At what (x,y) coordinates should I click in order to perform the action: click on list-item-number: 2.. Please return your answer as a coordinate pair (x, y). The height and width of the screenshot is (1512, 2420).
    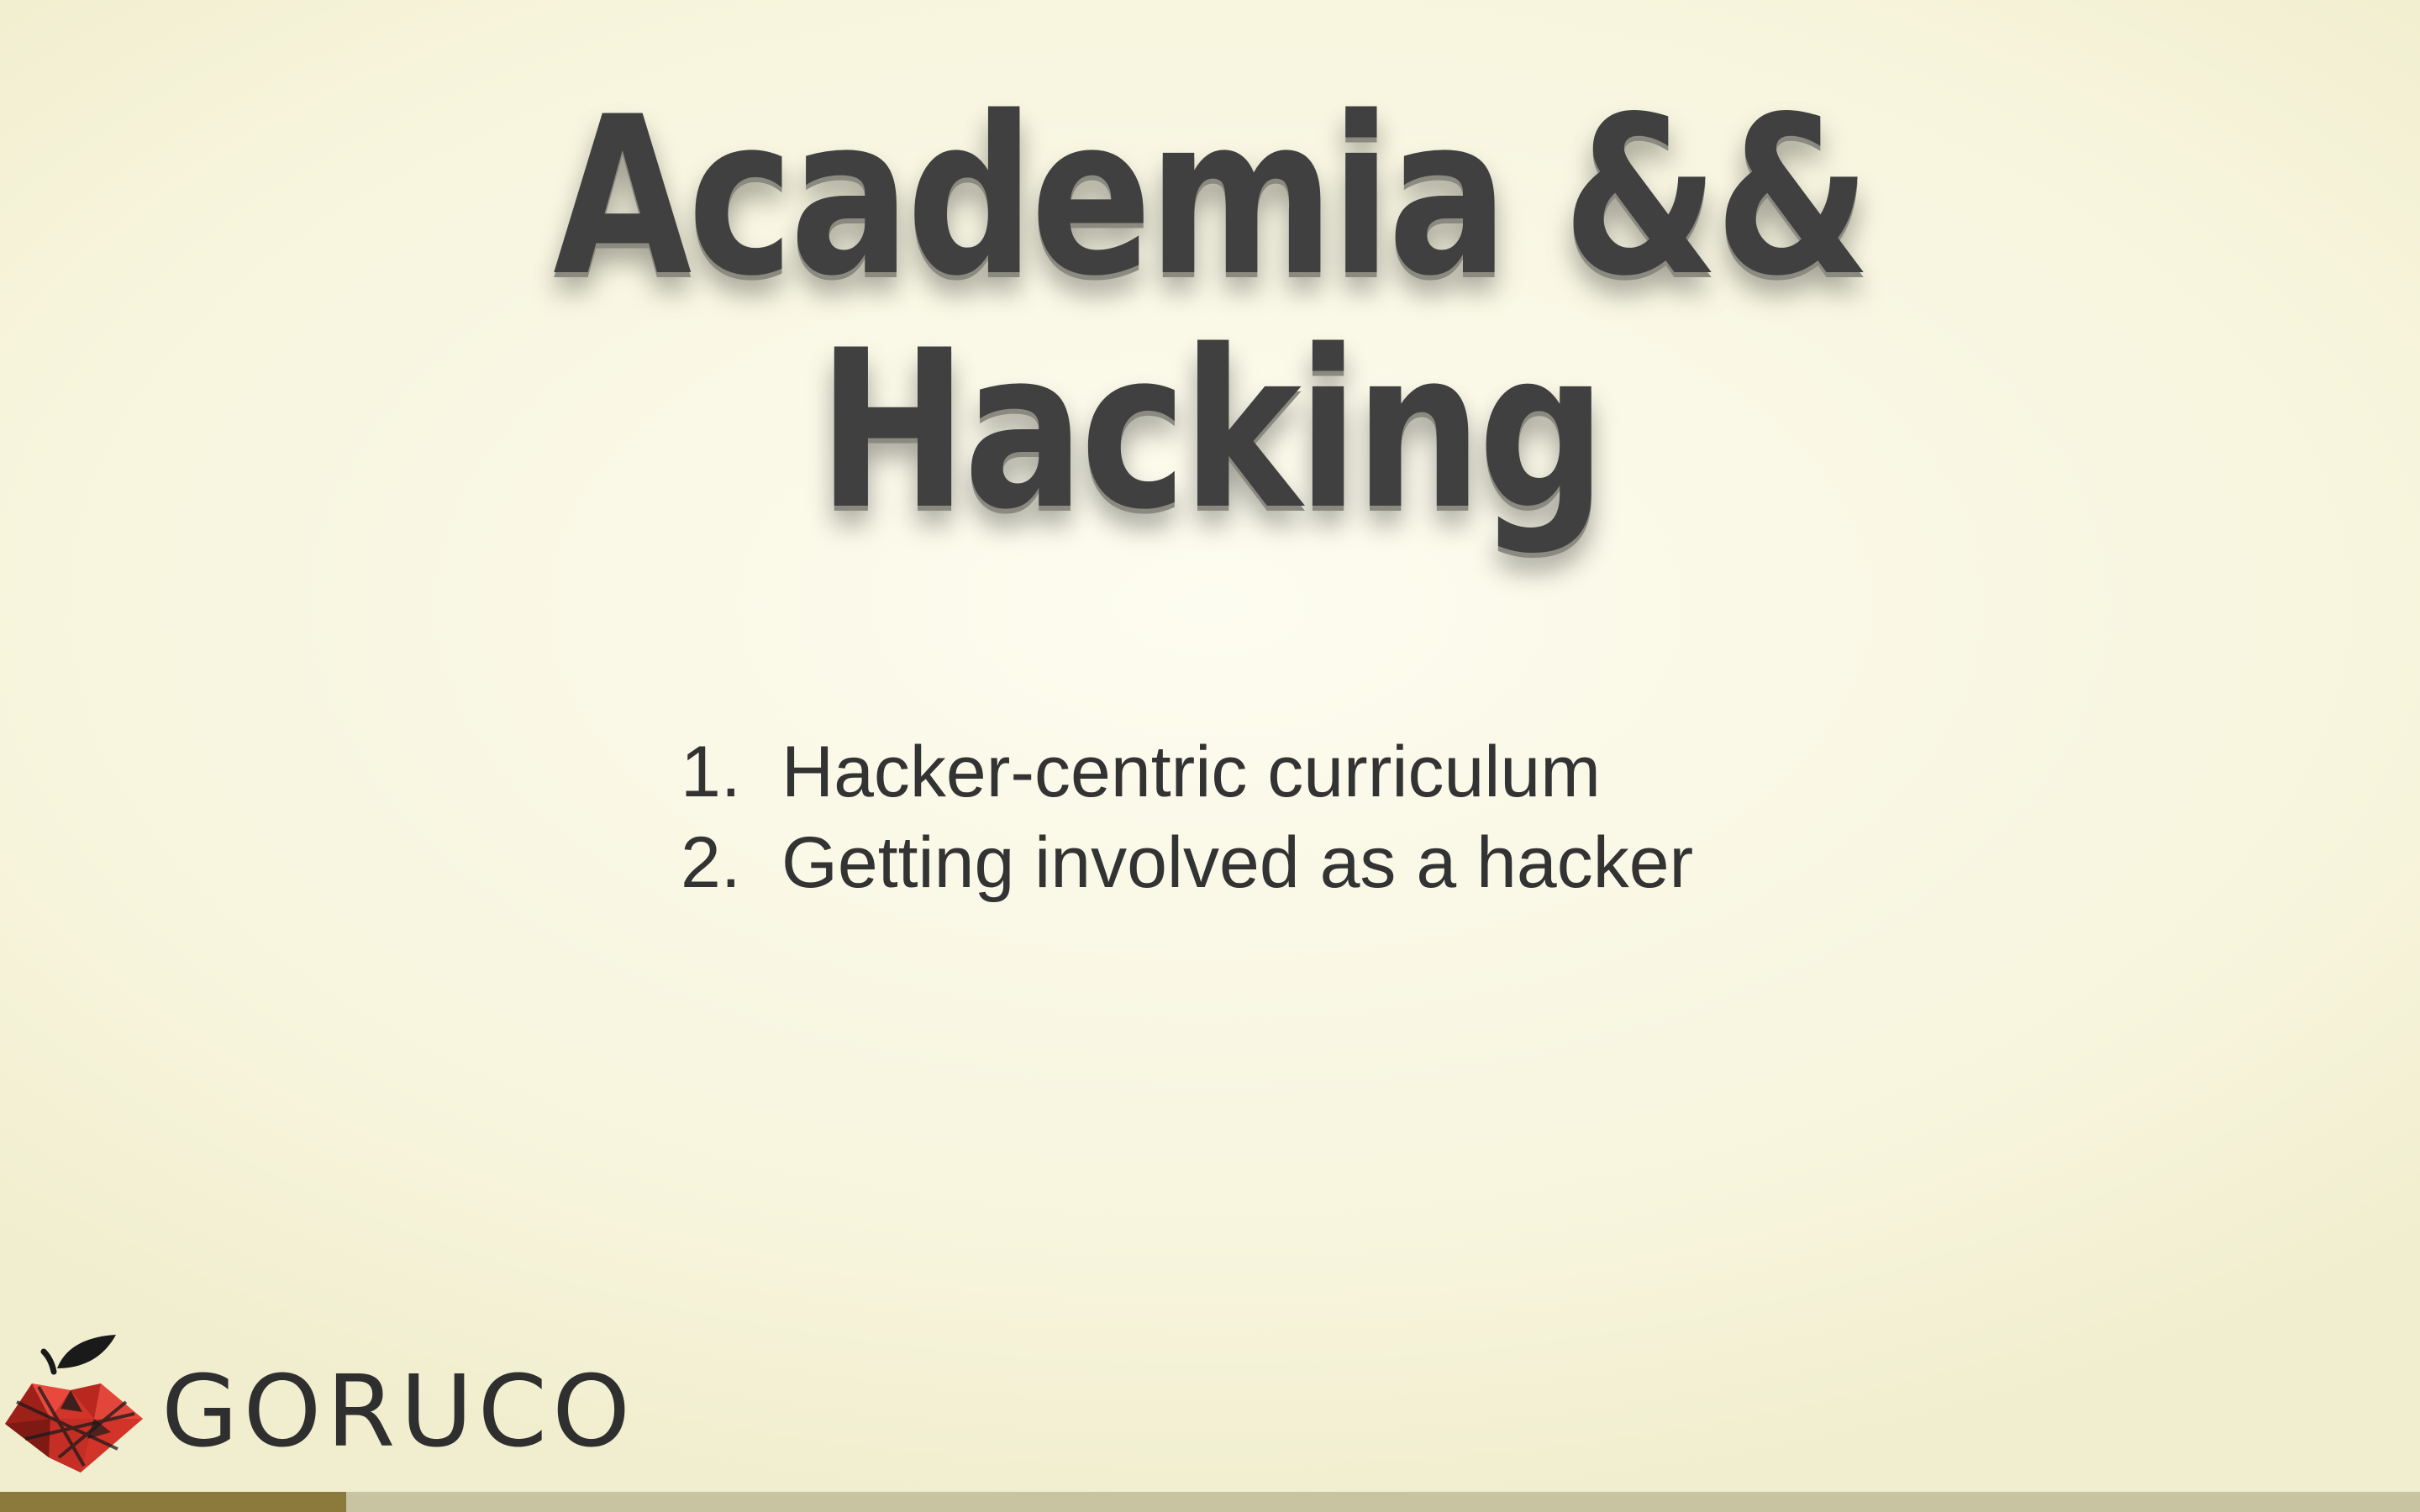
    Looking at the image, I should click on (711, 862).